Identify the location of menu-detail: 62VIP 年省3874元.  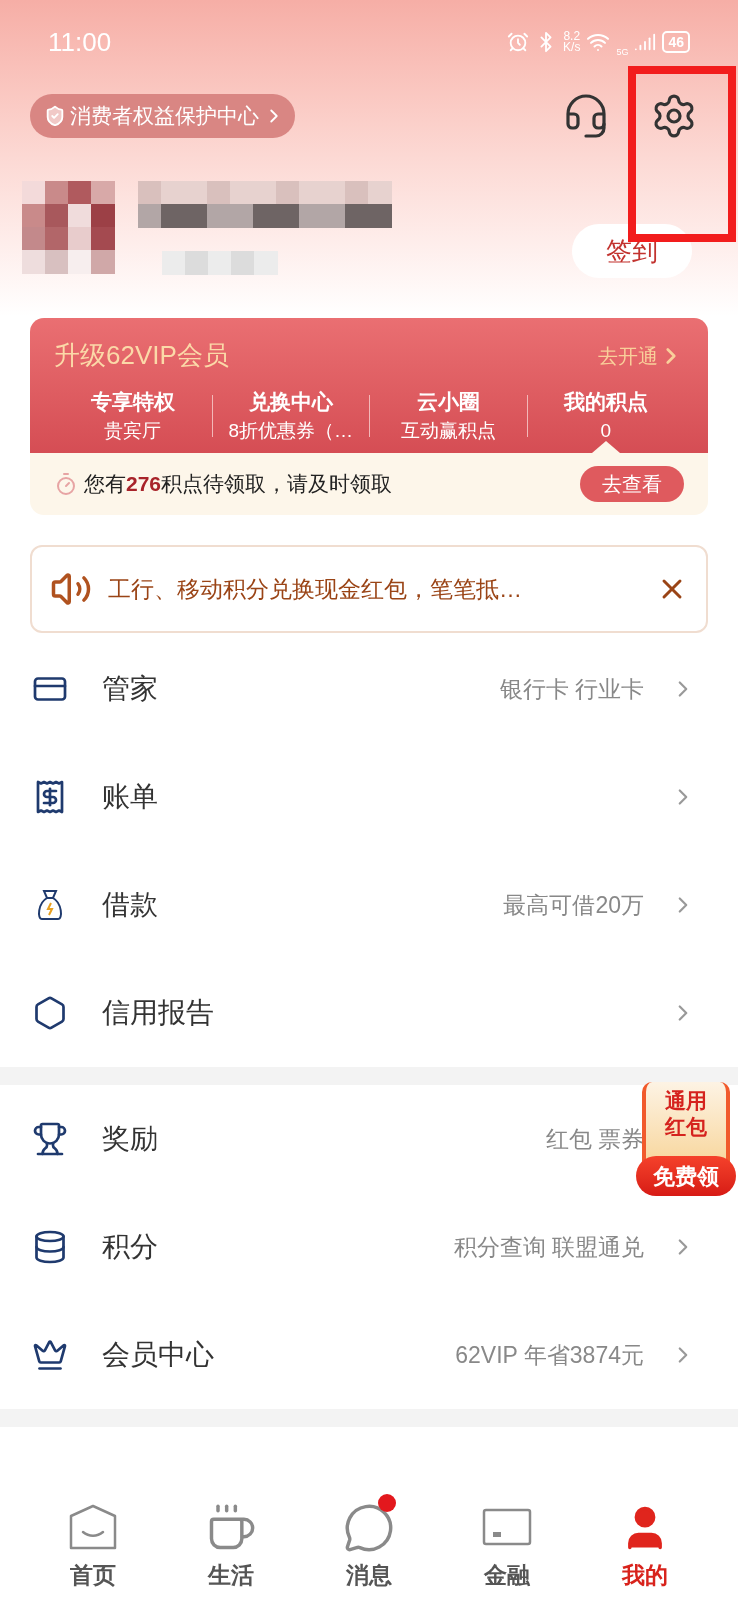
(549, 1355).